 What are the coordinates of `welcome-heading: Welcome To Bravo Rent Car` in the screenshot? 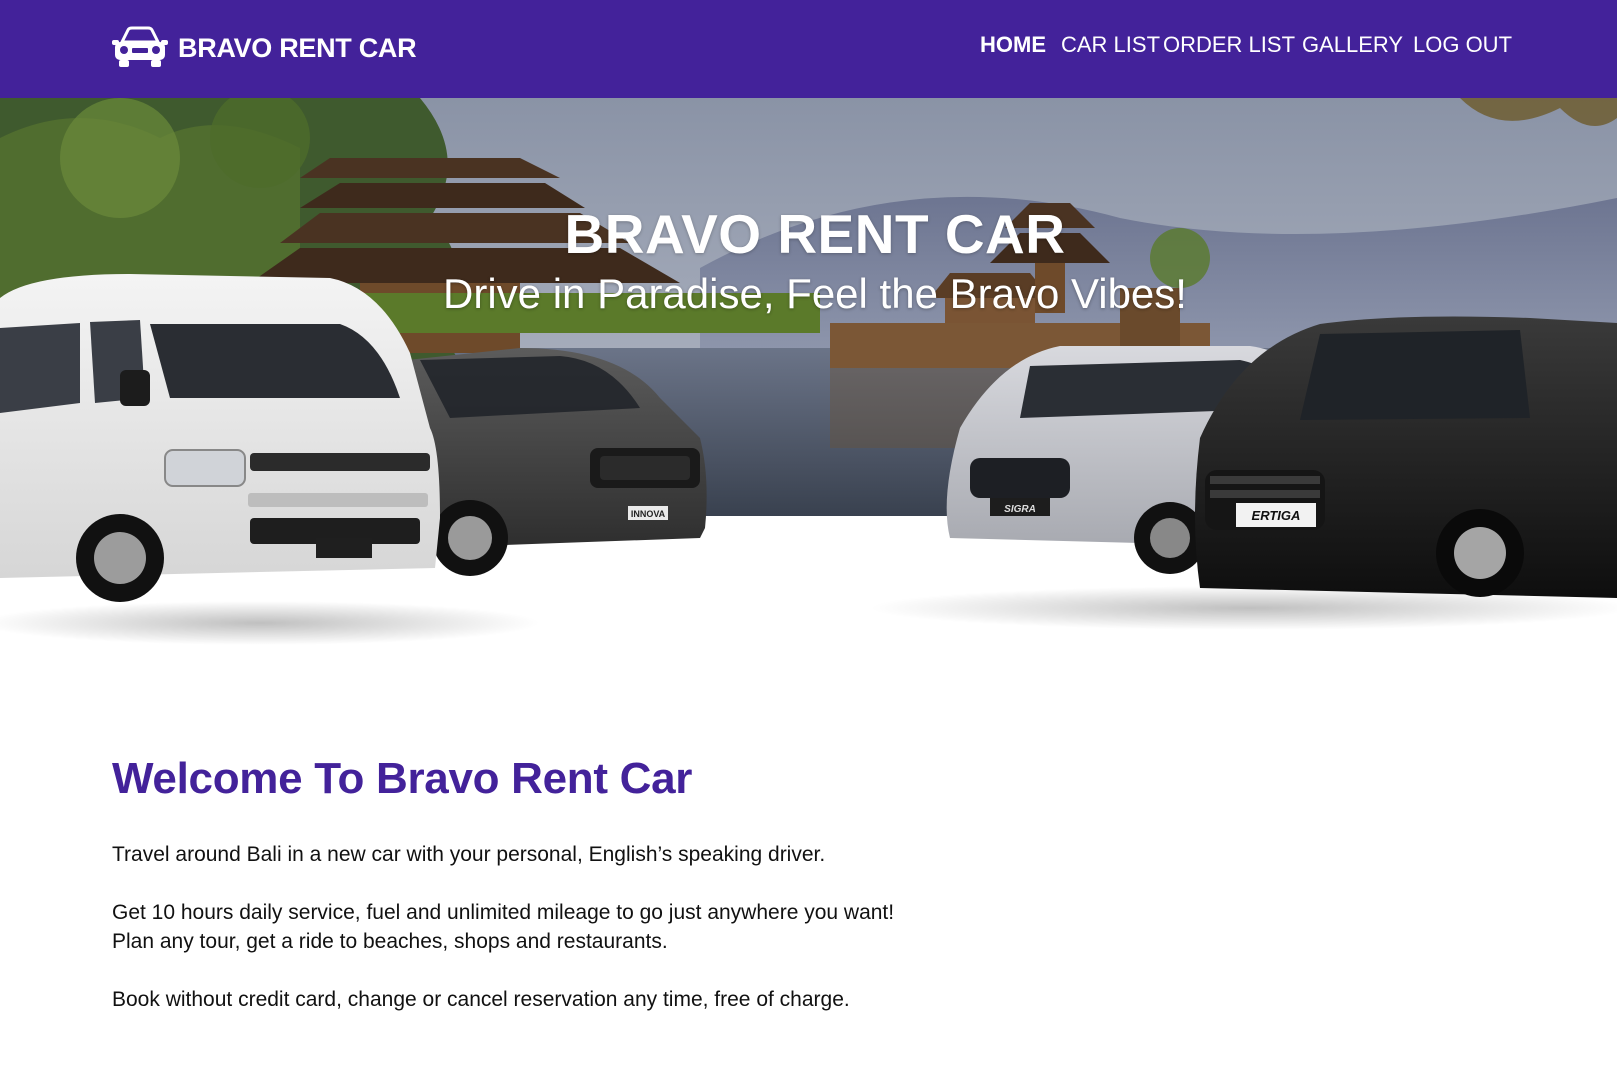 It's located at (402, 778).